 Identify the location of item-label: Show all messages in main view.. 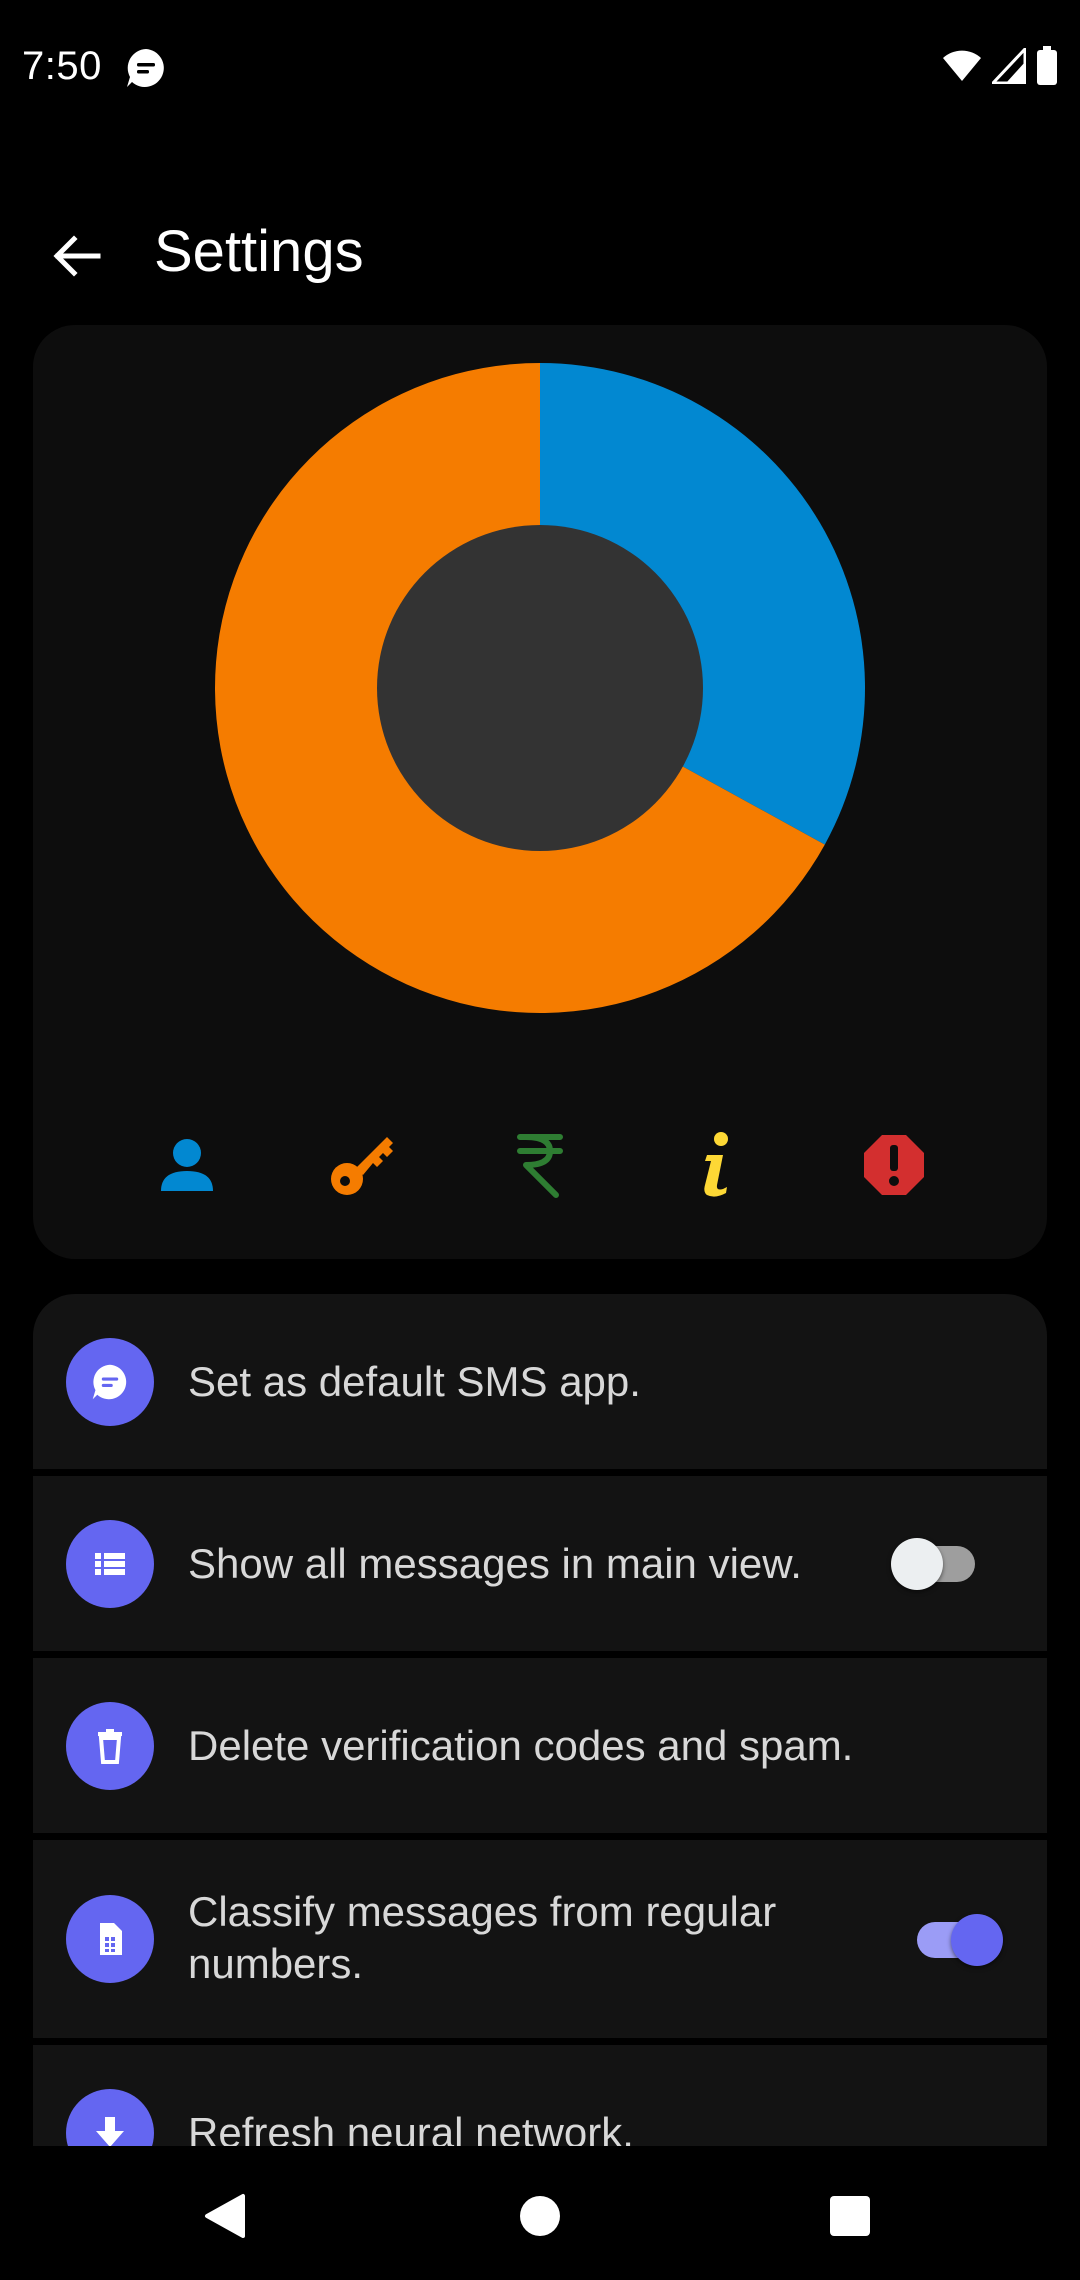
(495, 1563).